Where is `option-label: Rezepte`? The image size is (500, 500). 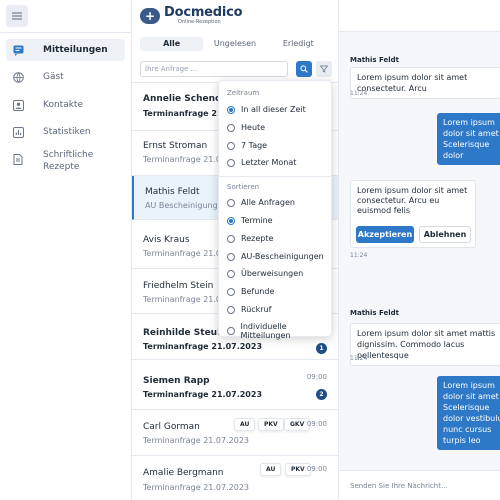 option-label: Rezepte is located at coordinates (257, 238).